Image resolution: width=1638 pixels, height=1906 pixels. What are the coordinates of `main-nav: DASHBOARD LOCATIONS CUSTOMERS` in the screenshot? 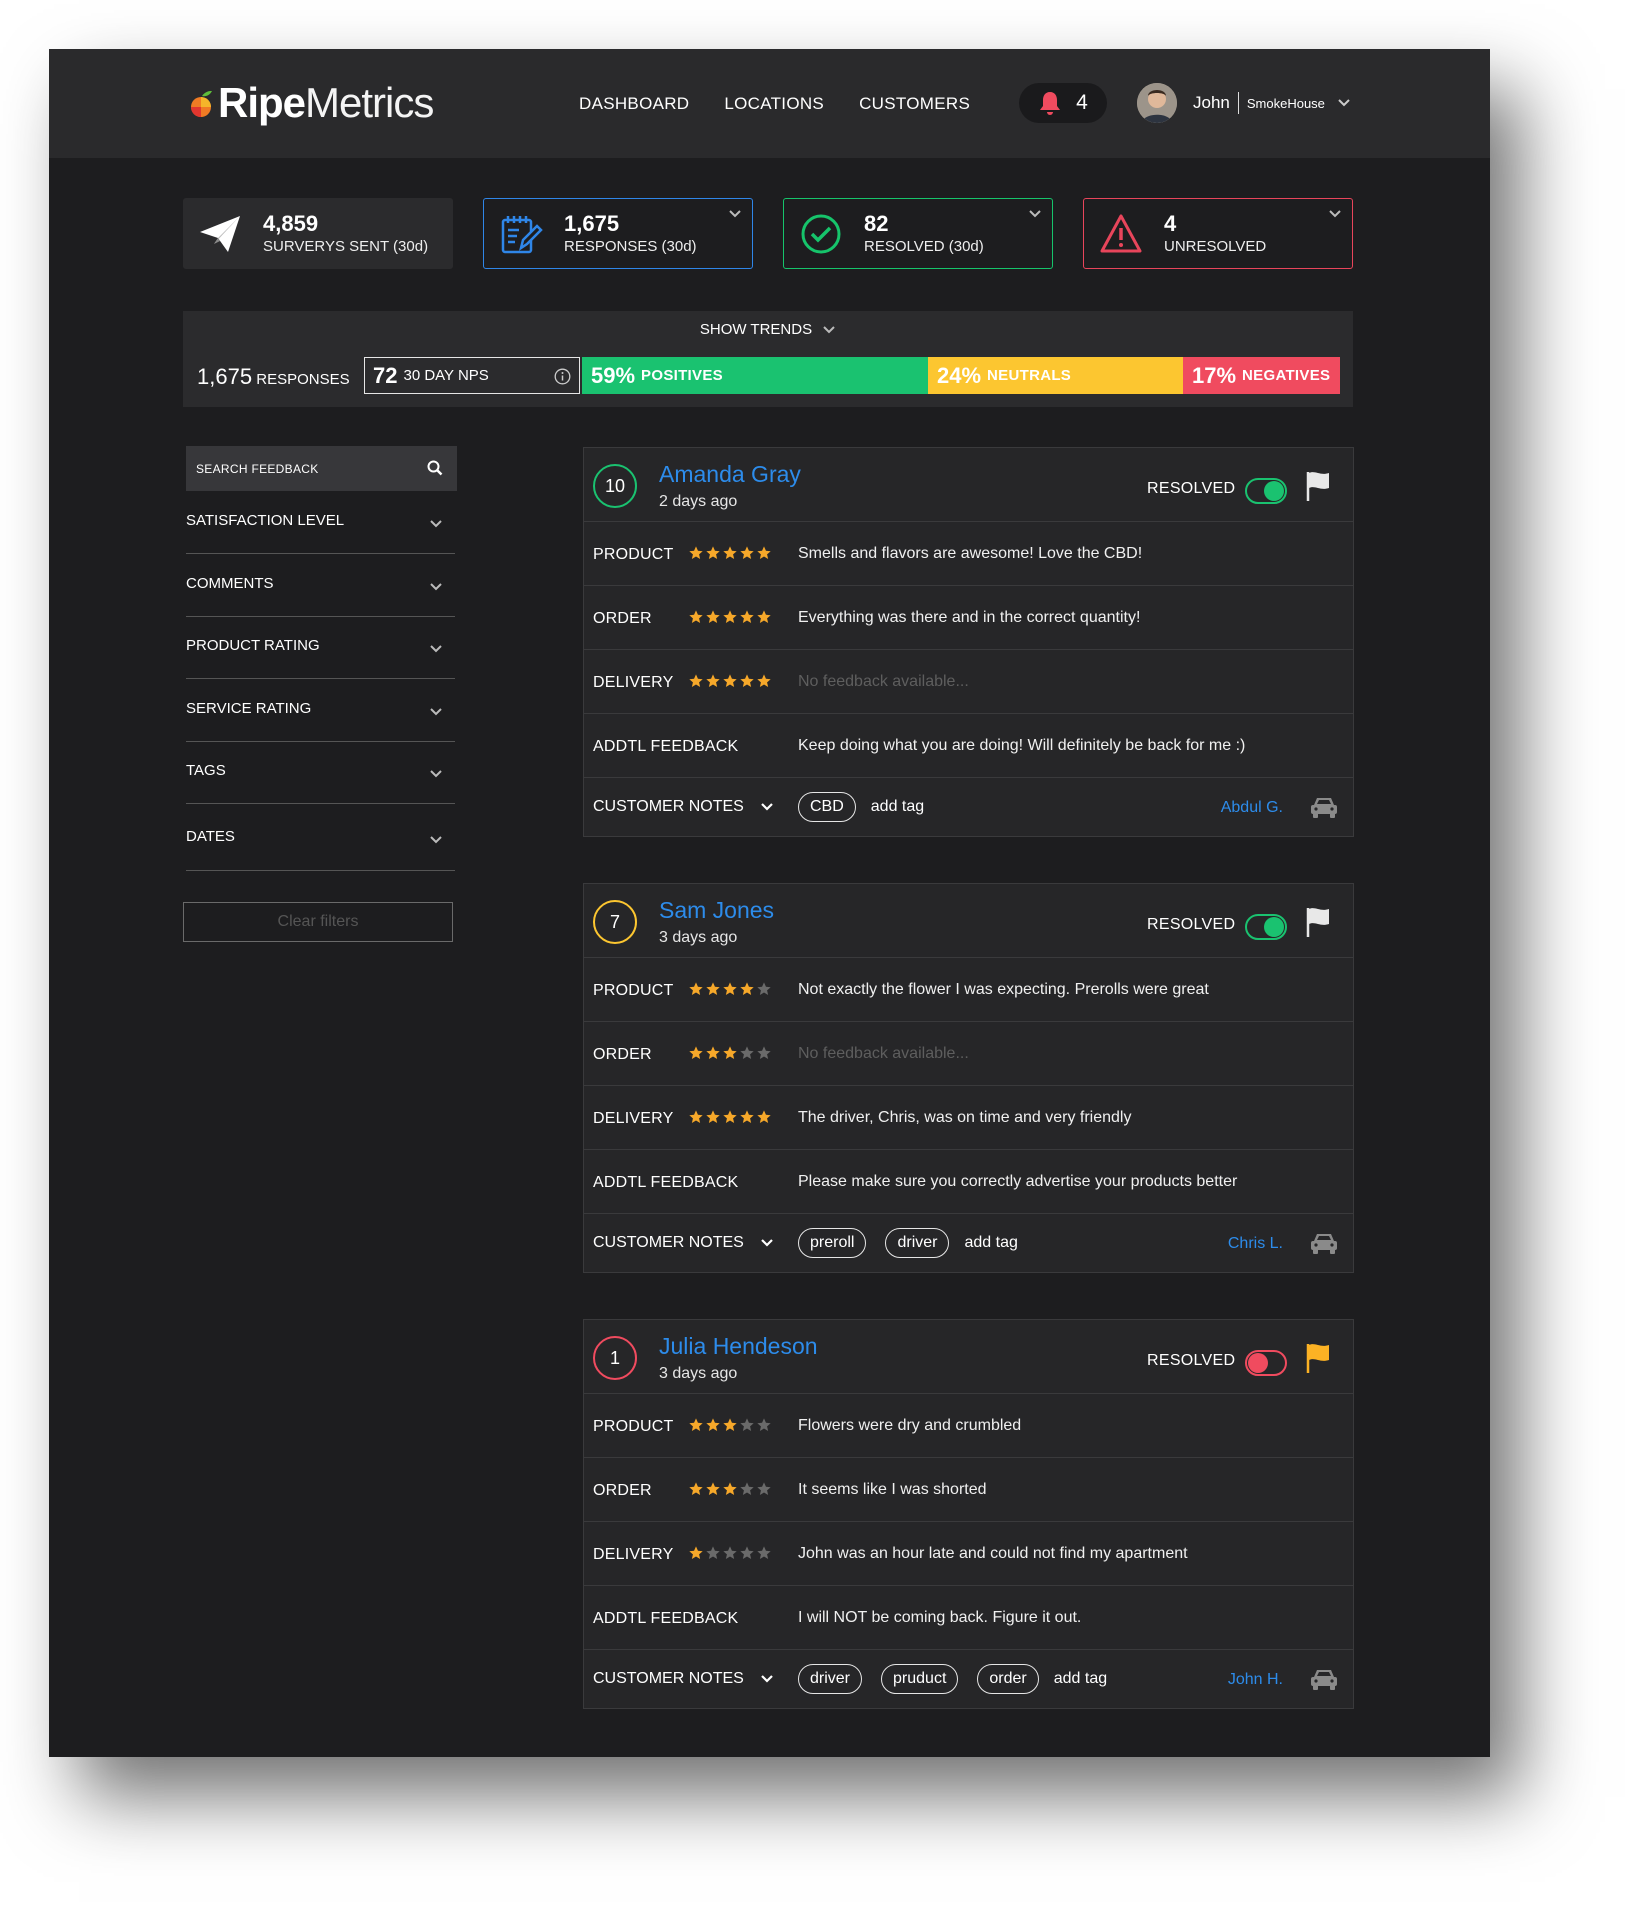 It's located at (774, 104).